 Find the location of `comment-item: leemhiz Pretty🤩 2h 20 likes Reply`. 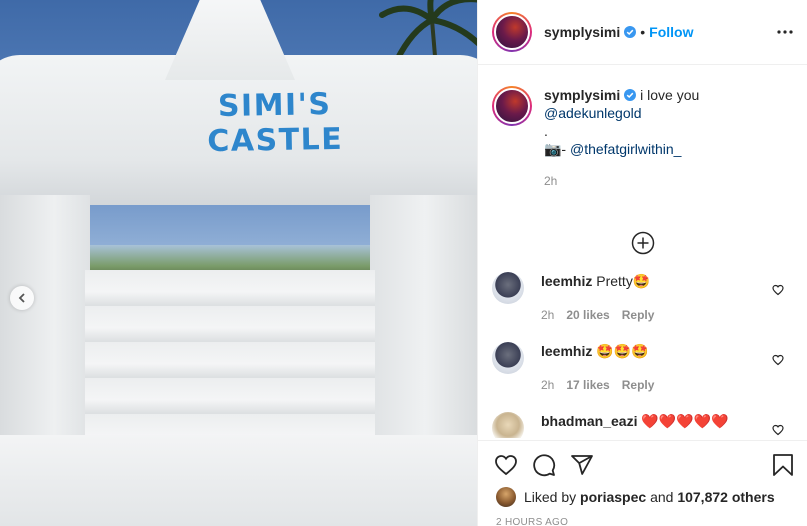

comment-item: leemhiz Pretty🤩 2h 20 likes Reply is located at coordinates (642, 298).